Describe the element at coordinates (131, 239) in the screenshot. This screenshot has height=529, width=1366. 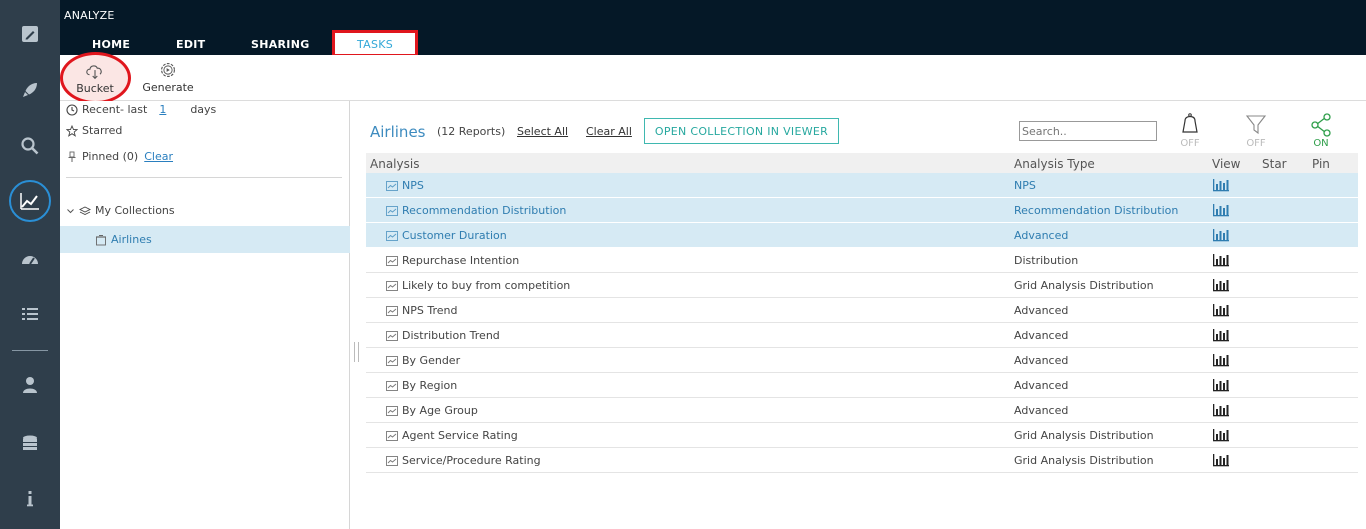
I see `collection-airlines-label: Airlines` at that location.